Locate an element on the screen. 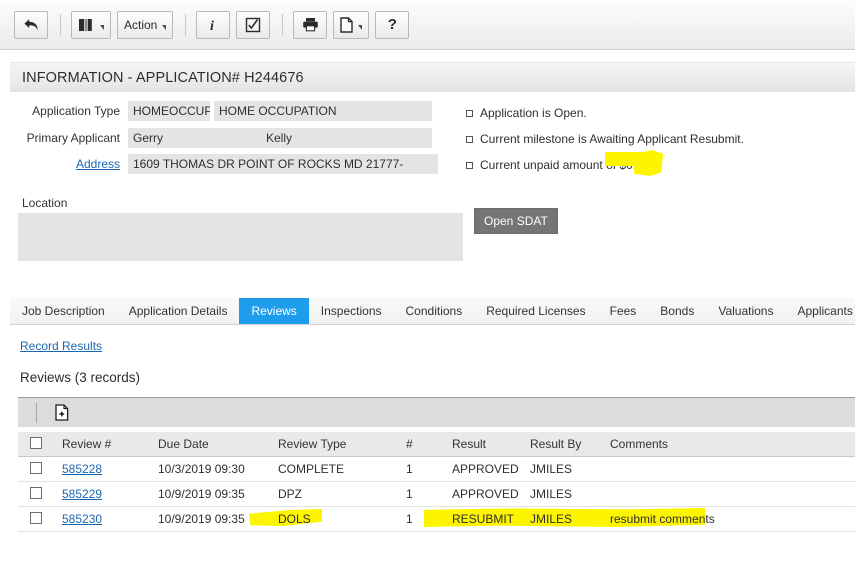 The width and height of the screenshot is (855, 564). select-all-checkbox is located at coordinates (36, 442).